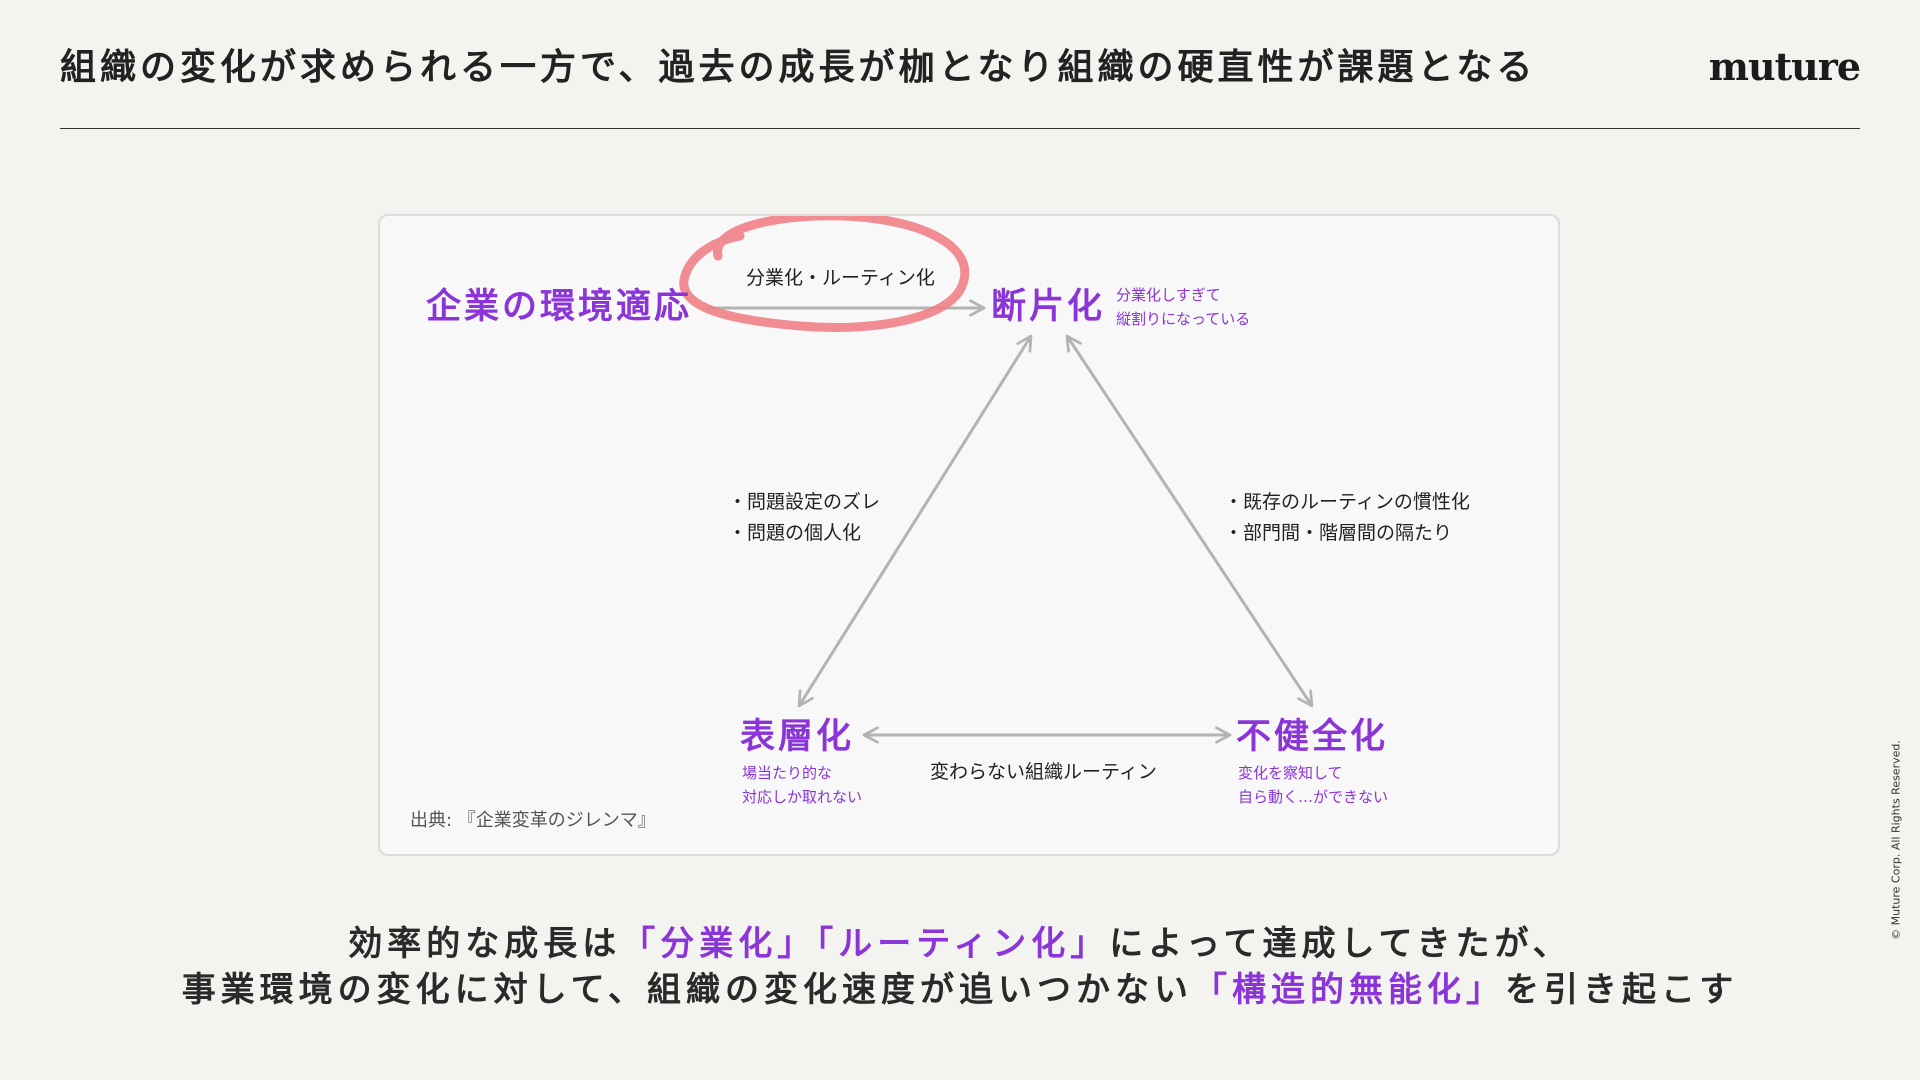 The height and width of the screenshot is (1080, 1920). I want to click on left-node-sub-2: 対応しか取れない, so click(802, 797).